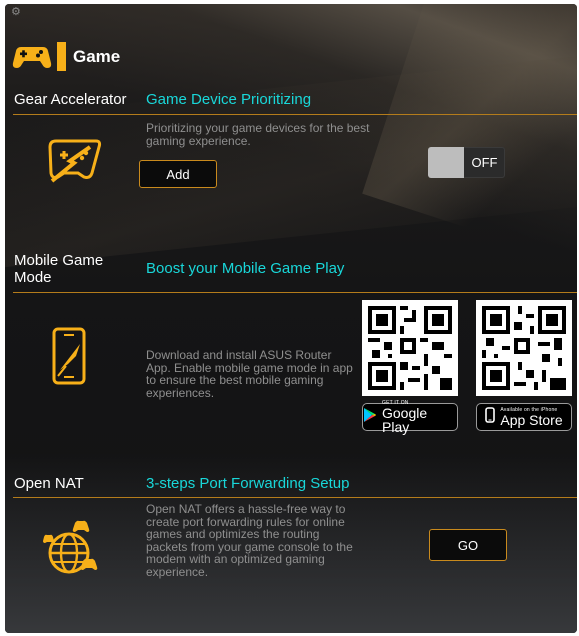 The height and width of the screenshot is (636, 579). What do you see at coordinates (484, 162) in the screenshot?
I see `toggle-state-label: OFF` at bounding box center [484, 162].